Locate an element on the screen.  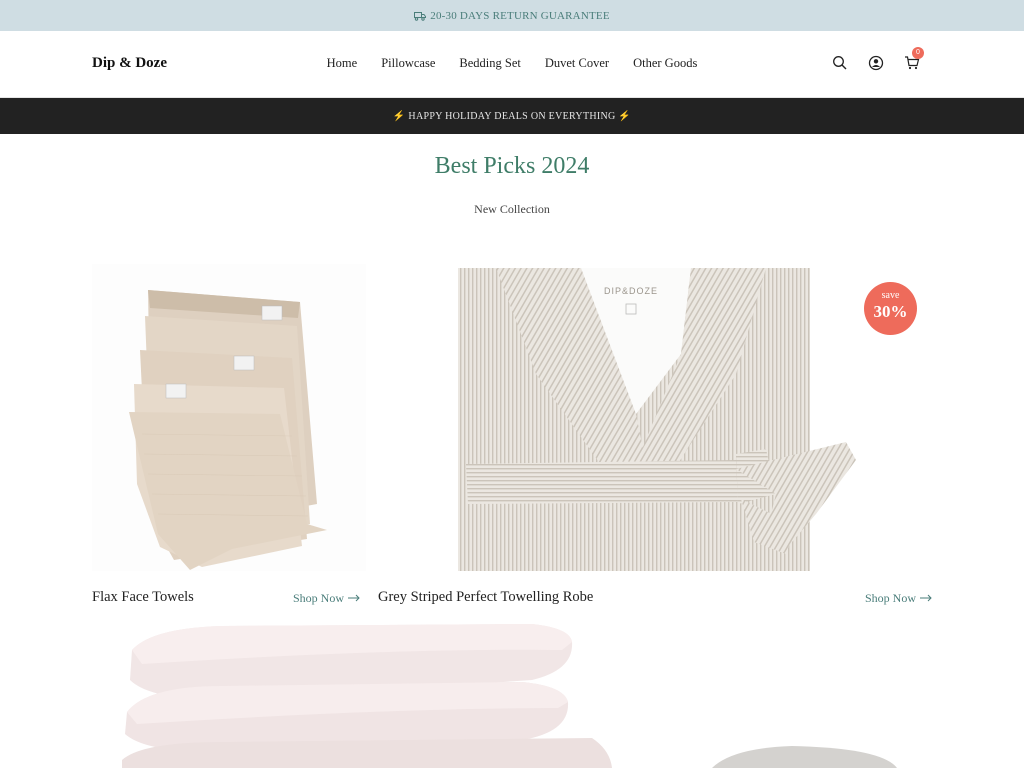
product-name-robe: Grey Striped Perfect Towelling Robe is located at coordinates (485, 597).